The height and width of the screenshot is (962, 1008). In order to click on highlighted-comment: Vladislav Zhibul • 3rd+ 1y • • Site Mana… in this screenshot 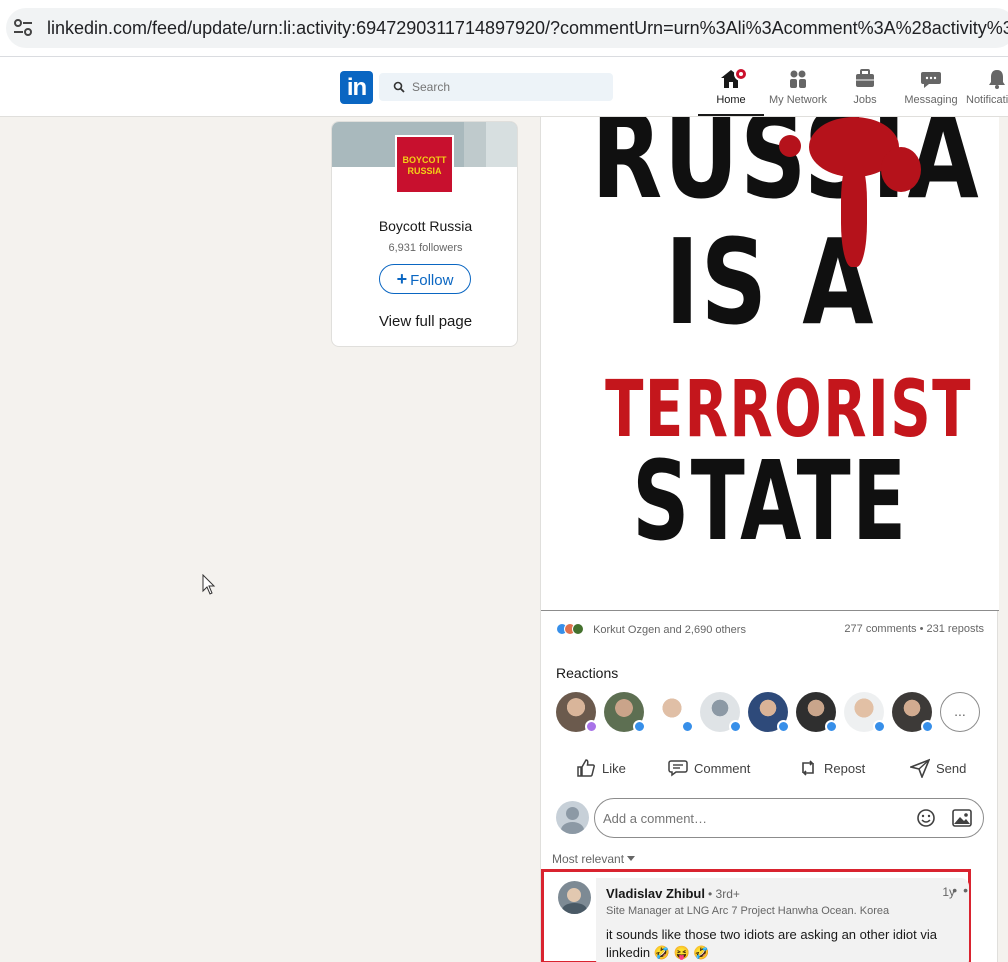, I will do `click(756, 915)`.